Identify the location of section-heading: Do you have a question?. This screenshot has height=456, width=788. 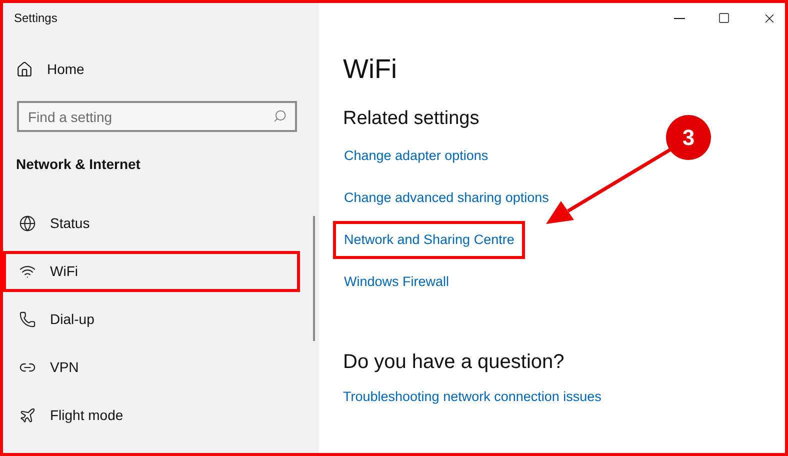
(453, 362).